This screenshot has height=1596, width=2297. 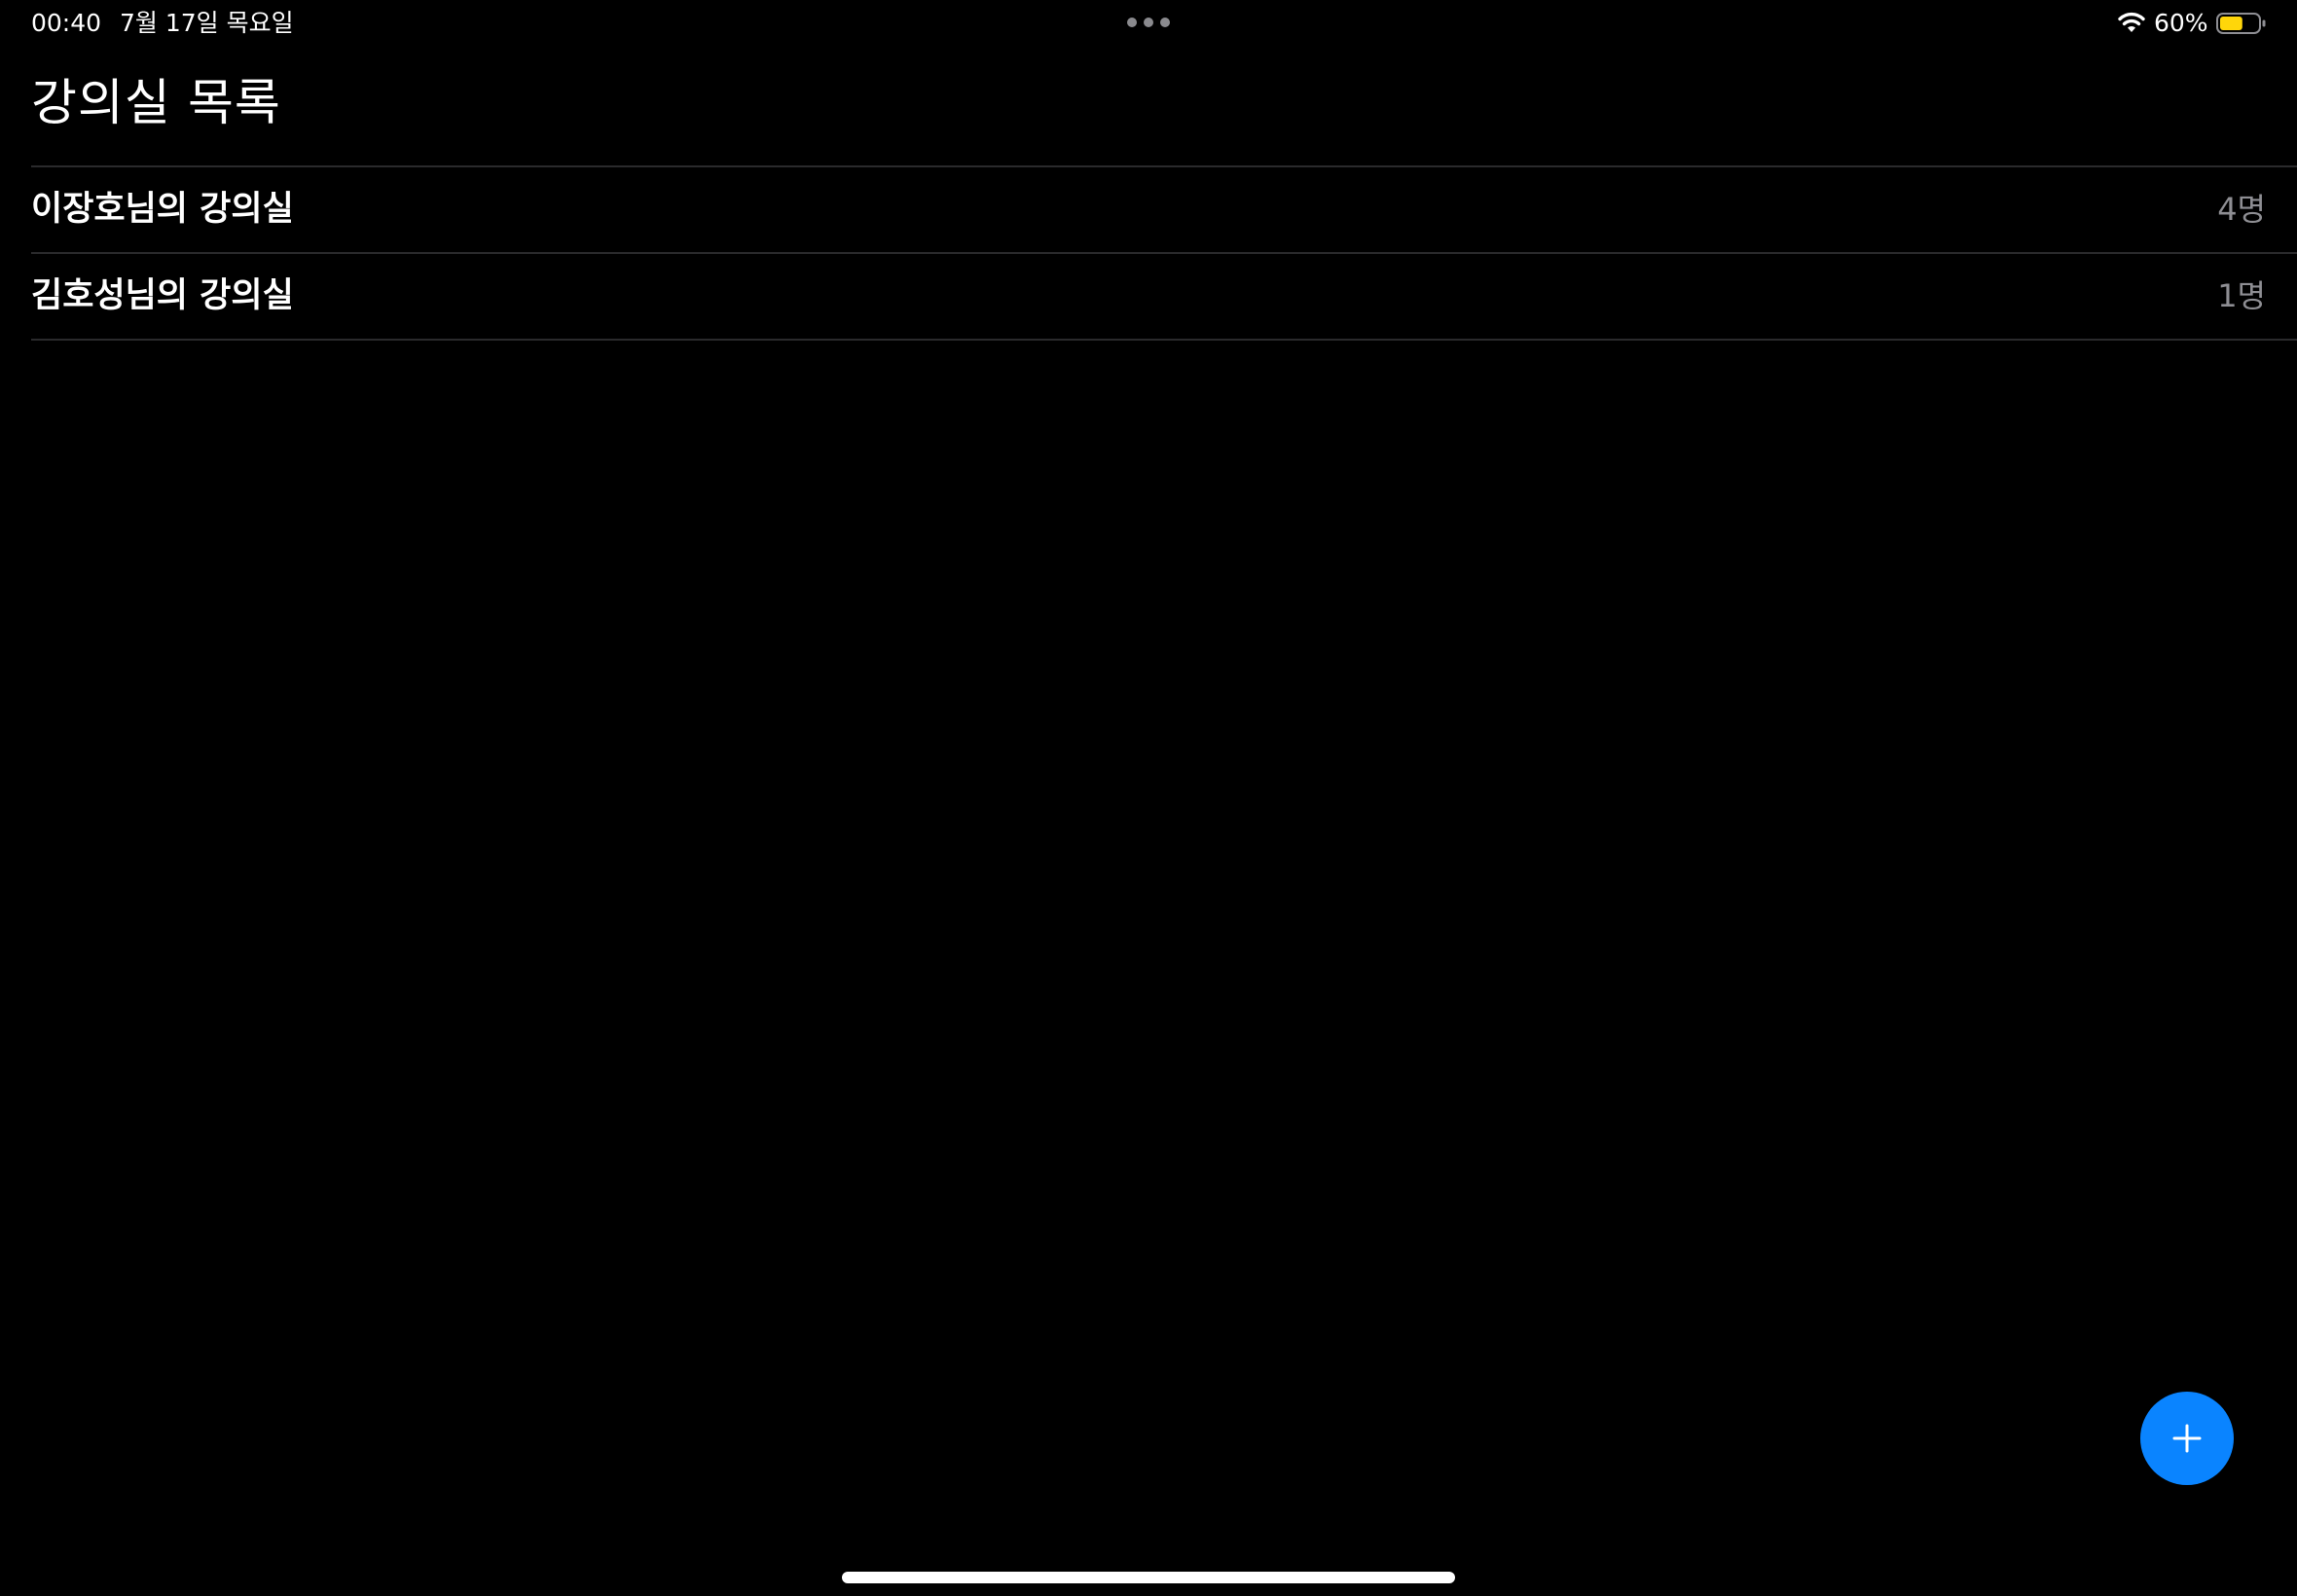 I want to click on room-row: 이장호님의 강의실 4명, so click(x=1164, y=211).